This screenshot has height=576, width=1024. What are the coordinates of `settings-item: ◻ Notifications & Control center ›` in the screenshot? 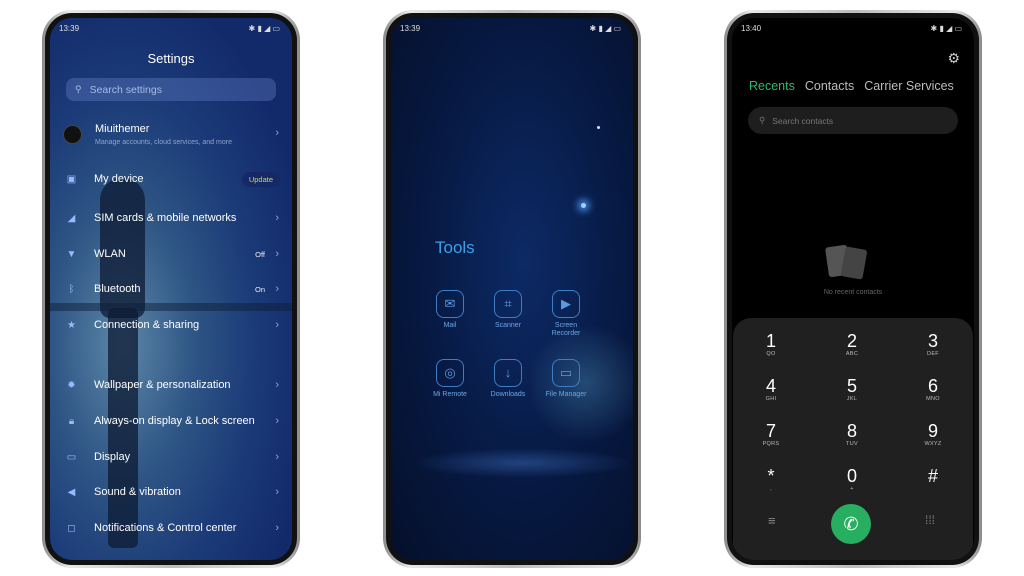 It's located at (171, 528).